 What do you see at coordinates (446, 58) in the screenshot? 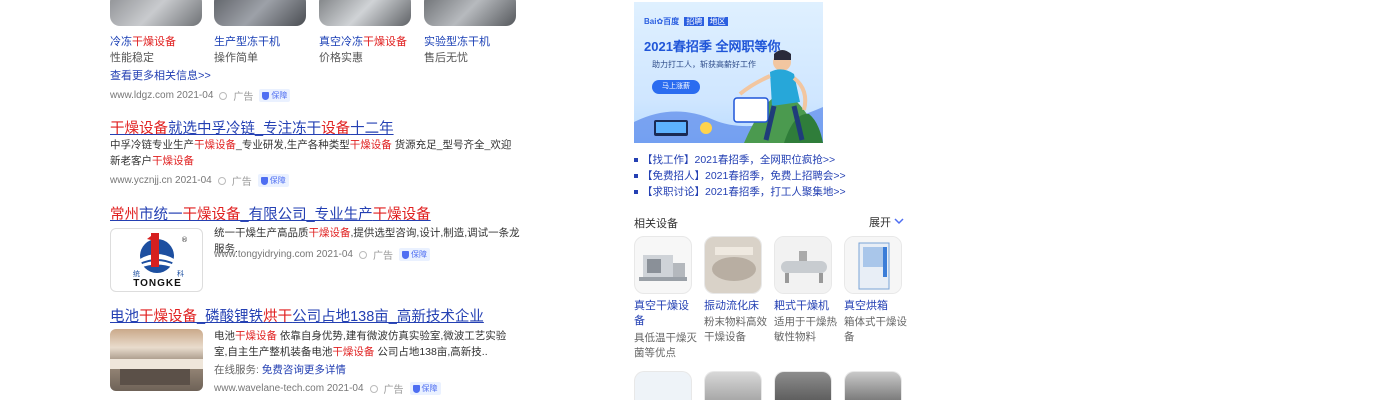
I see `card-sub-4: 售后无忧` at bounding box center [446, 58].